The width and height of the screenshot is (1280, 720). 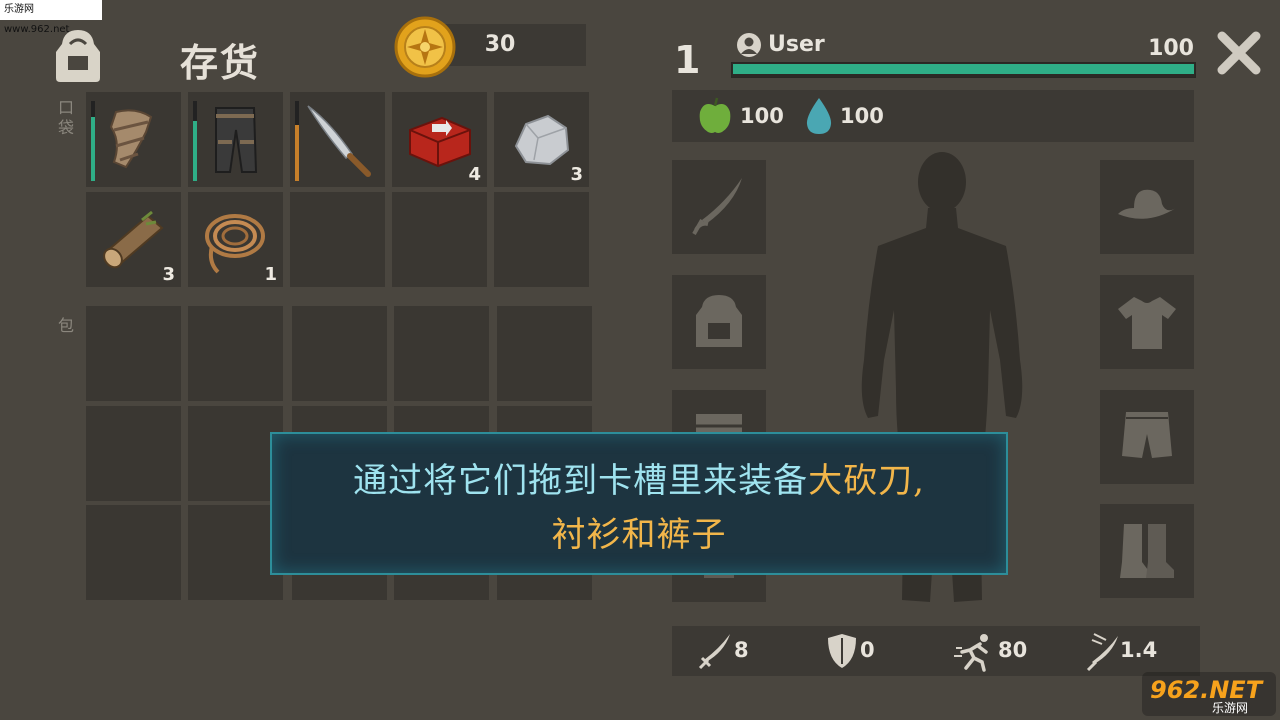 I want to click on armor-value: 0, so click(x=867, y=650).